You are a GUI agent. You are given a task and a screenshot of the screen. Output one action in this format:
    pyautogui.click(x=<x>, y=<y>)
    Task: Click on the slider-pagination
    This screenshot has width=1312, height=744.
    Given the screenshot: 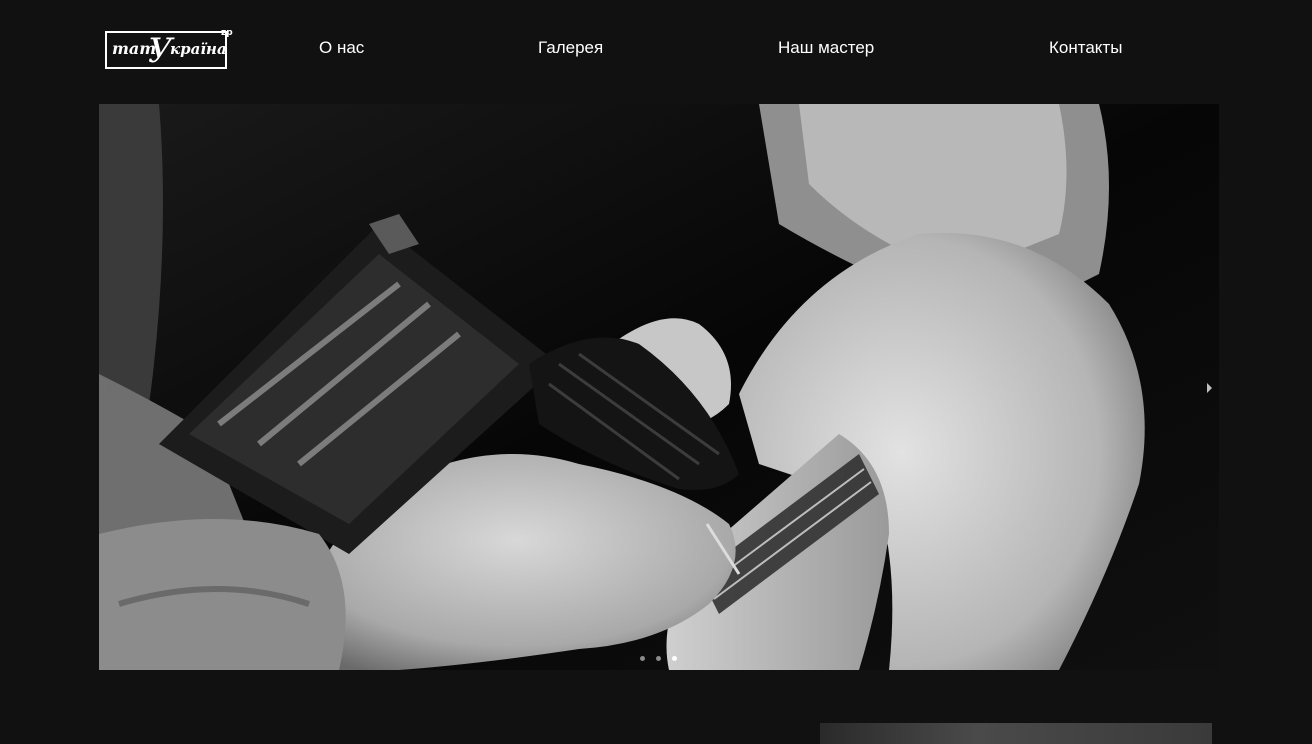 What is the action you would take?
    pyautogui.click(x=660, y=660)
    